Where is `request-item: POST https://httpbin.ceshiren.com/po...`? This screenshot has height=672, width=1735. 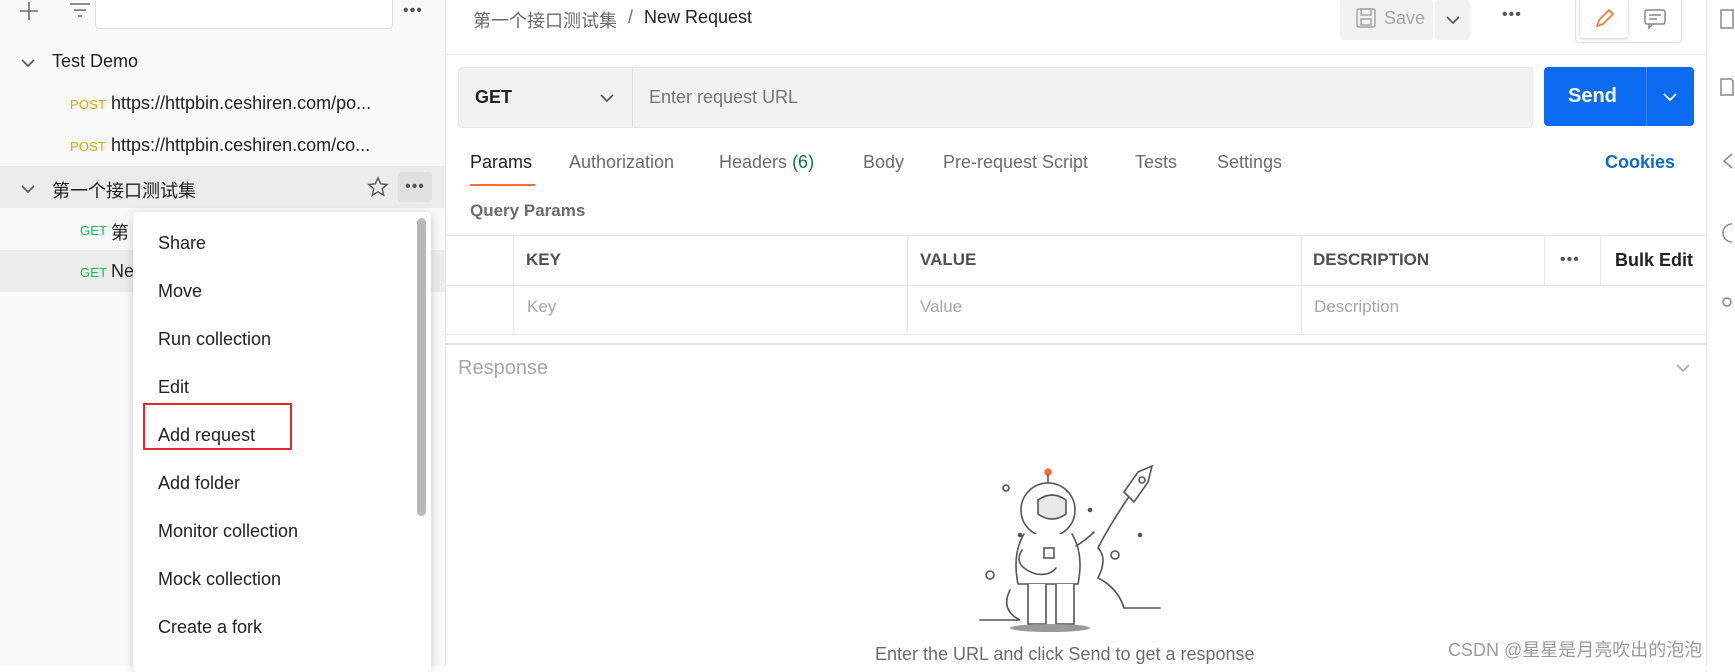 request-item: POST https://httpbin.ceshiren.com/po... is located at coordinates (222, 103).